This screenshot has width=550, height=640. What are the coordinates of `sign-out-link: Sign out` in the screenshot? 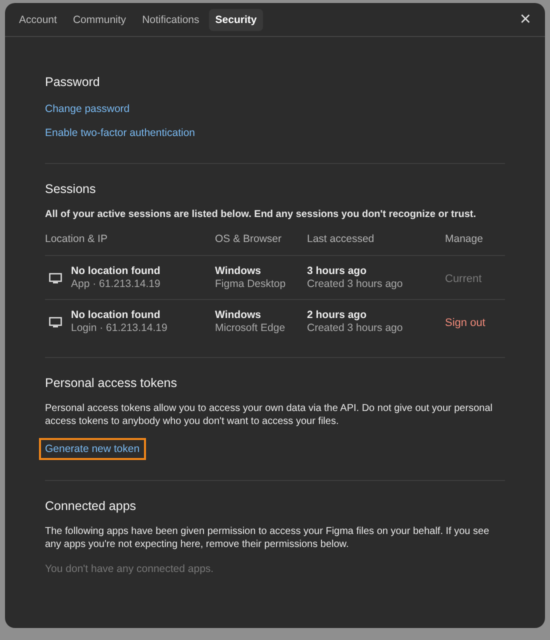 It's located at (465, 323).